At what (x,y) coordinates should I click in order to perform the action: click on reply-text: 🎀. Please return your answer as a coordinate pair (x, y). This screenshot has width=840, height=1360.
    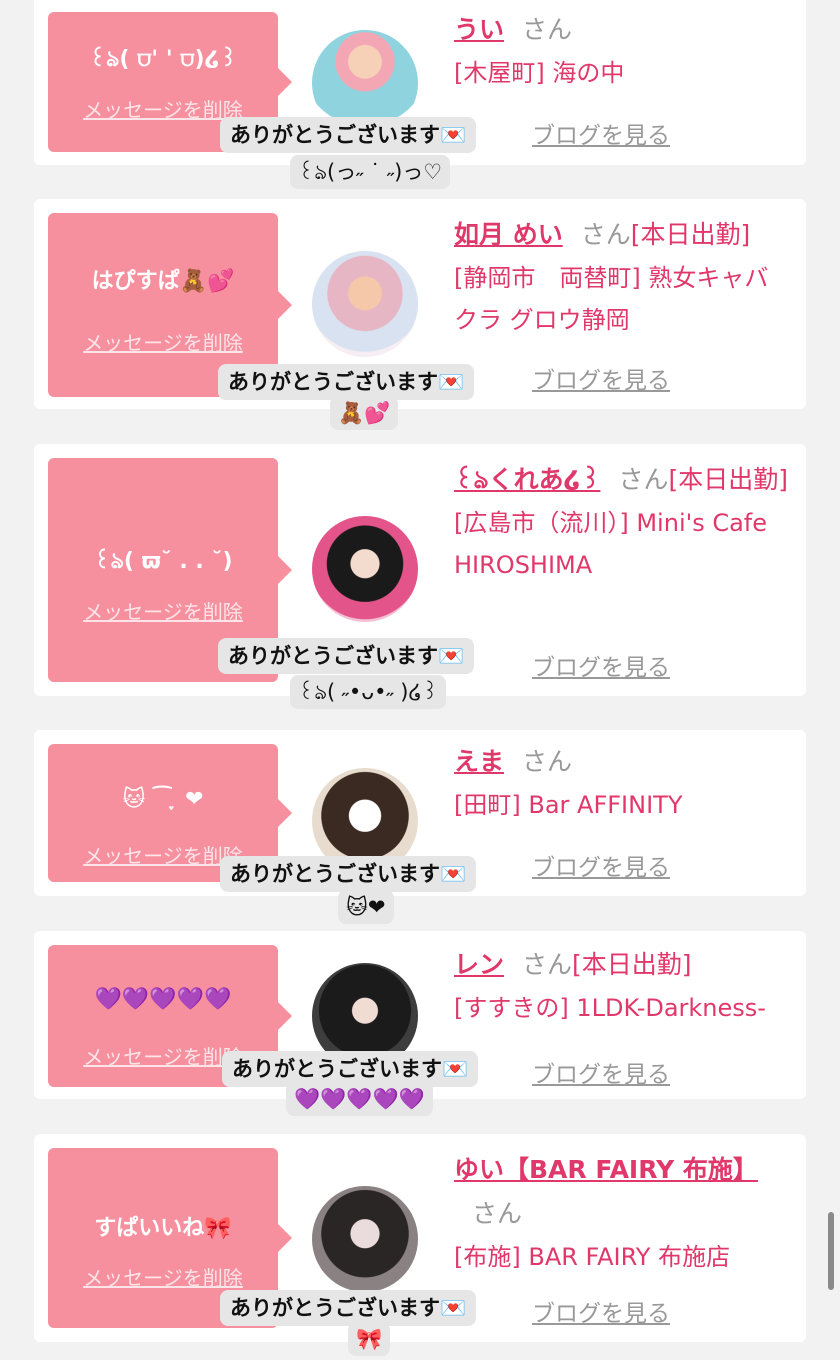
    Looking at the image, I should click on (369, 1339).